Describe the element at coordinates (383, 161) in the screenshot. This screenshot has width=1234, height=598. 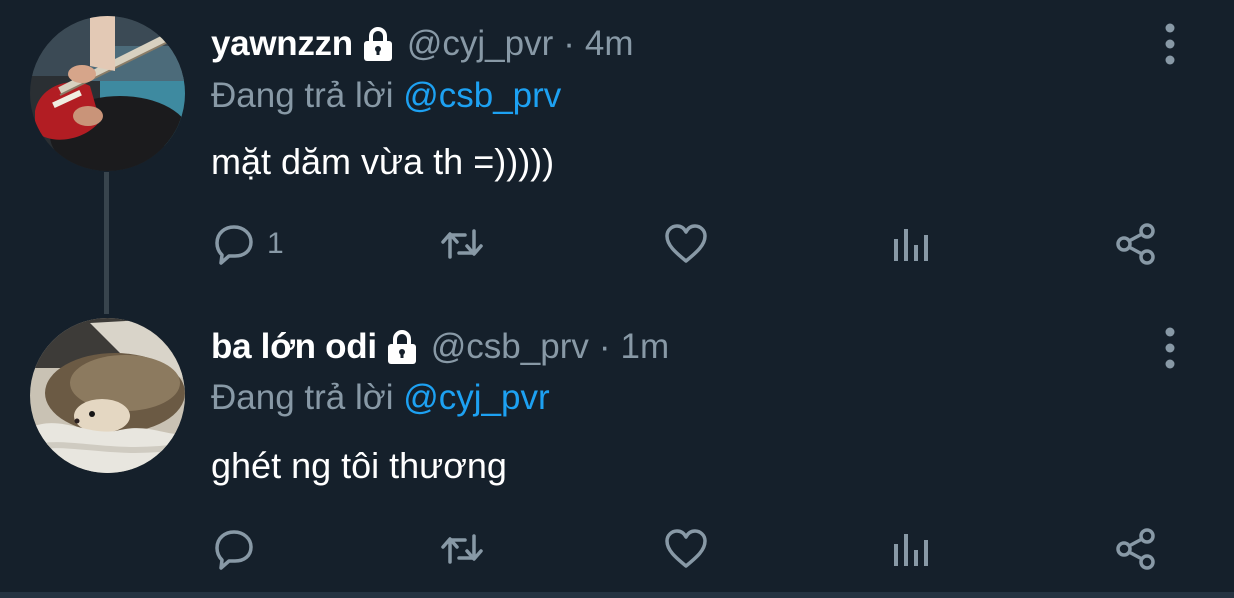
I see `tweet-text: mặt dăm vừa th =)))))` at that location.